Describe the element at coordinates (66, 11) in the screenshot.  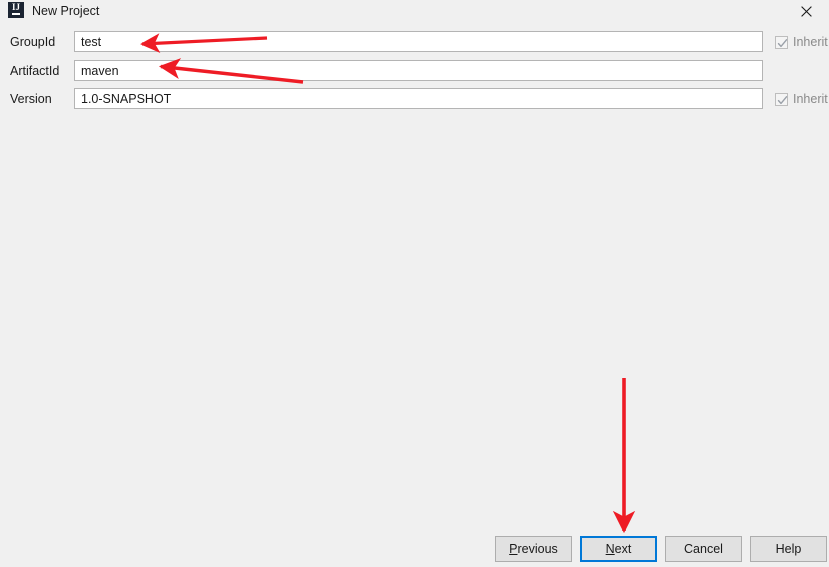
I see `window-title: New Project` at that location.